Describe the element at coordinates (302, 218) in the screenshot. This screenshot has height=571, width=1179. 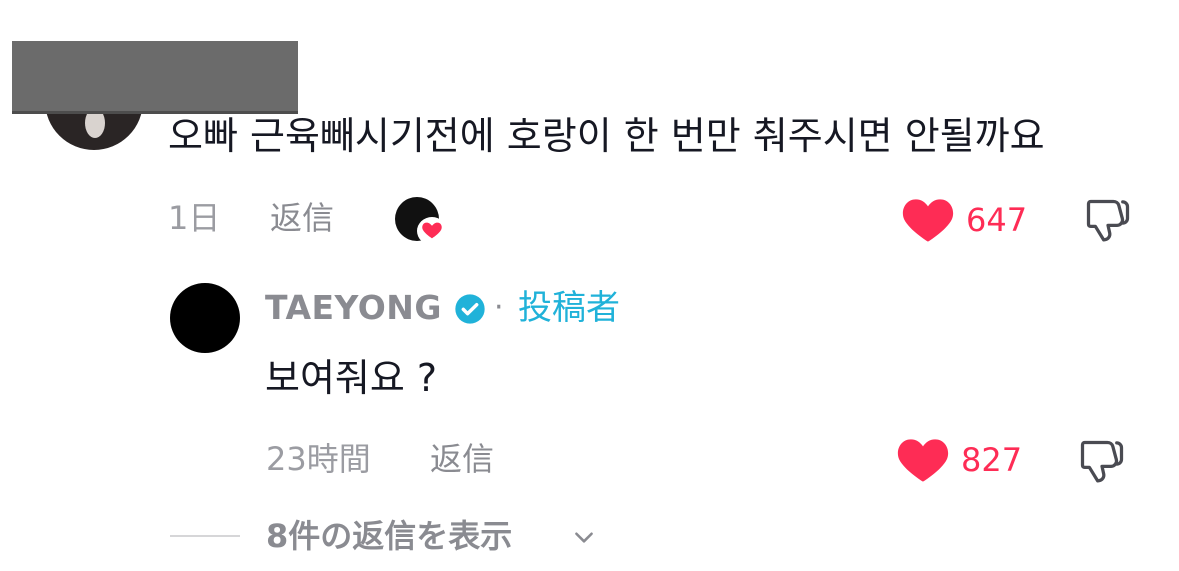
I see `comment-reply-button: 返信` at that location.